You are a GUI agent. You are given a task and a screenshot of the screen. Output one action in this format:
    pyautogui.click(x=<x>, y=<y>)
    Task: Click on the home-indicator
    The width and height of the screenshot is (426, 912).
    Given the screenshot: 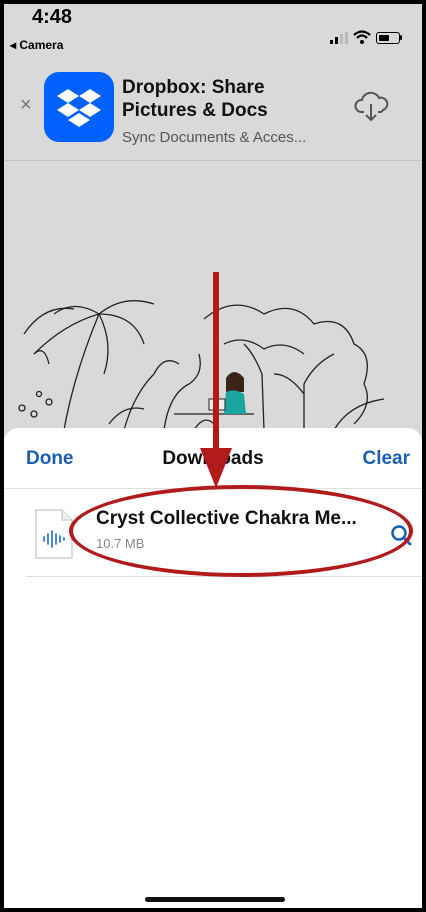 What is the action you would take?
    pyautogui.click(x=215, y=899)
    